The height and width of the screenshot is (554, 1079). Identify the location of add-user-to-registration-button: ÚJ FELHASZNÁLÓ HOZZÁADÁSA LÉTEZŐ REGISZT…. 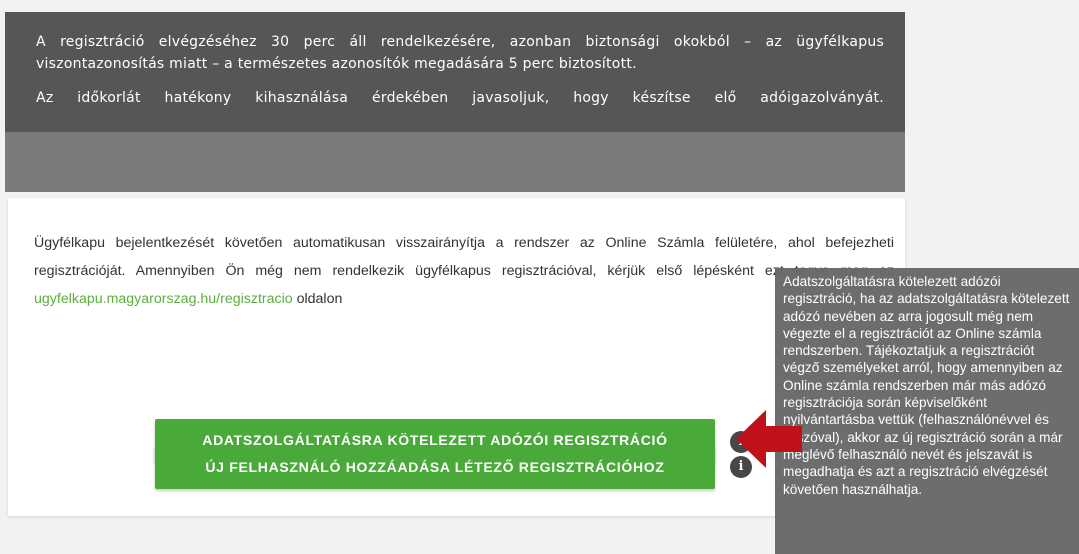
(435, 467).